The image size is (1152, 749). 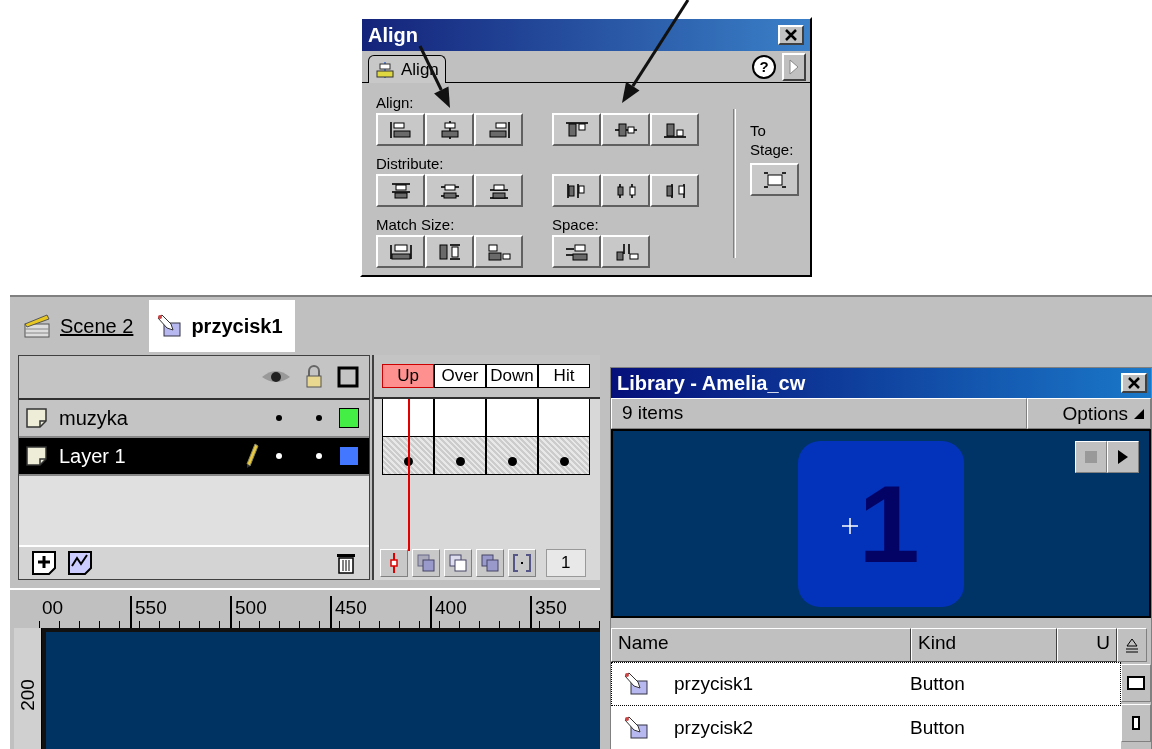 I want to click on library-row: przycisk1 Button, so click(x=866, y=684).